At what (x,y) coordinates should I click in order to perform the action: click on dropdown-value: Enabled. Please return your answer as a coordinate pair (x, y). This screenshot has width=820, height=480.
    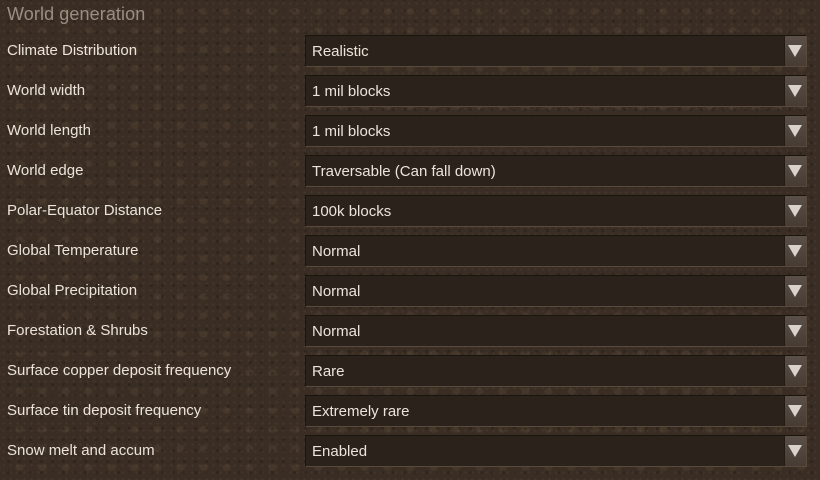
    Looking at the image, I should click on (340, 451).